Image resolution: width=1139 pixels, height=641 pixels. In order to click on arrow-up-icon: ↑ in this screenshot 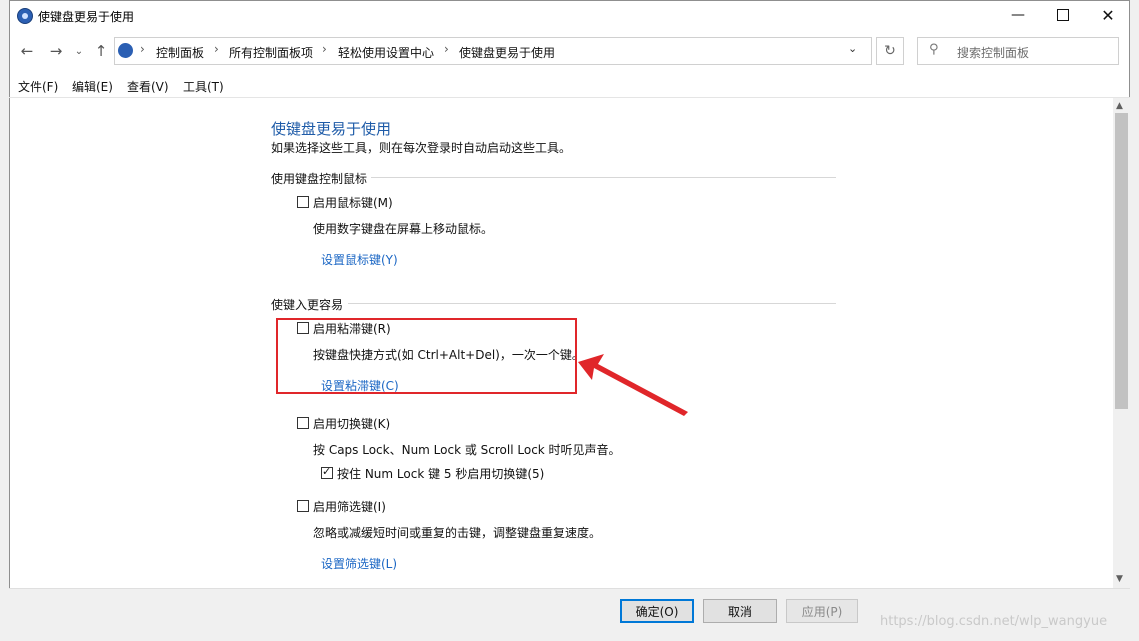, I will do `click(101, 51)`.